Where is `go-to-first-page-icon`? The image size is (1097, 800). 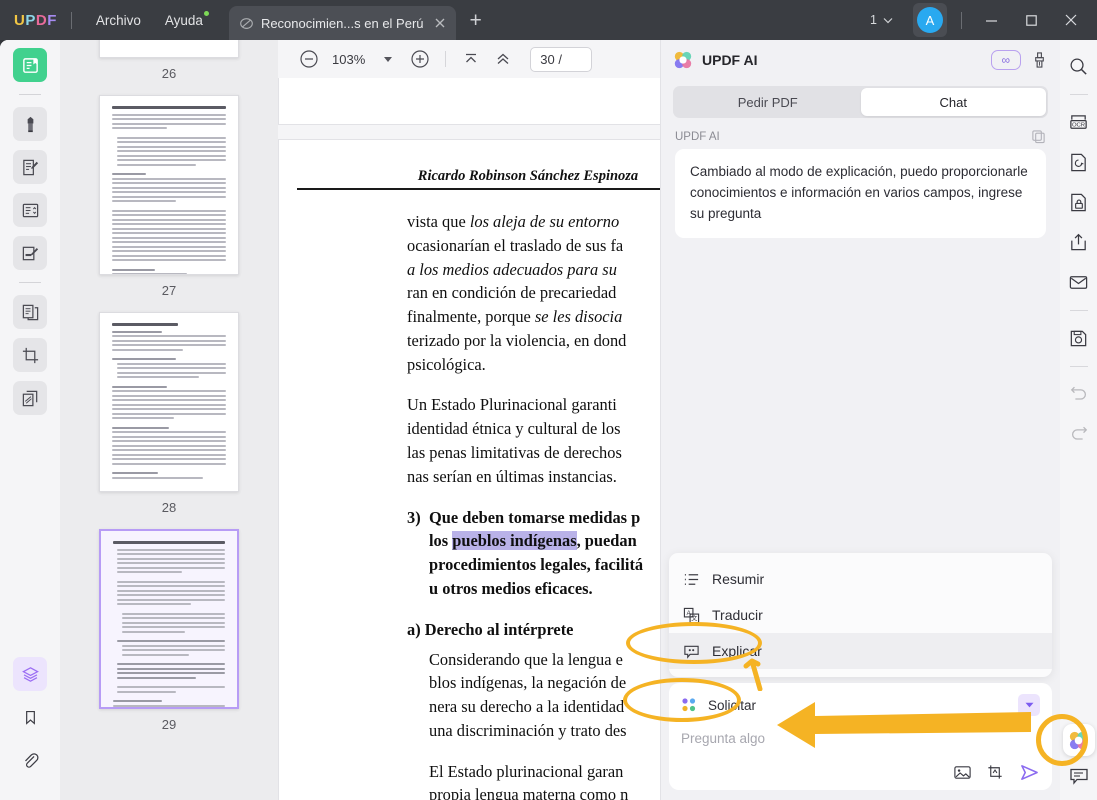 go-to-first-page-icon is located at coordinates (471, 58).